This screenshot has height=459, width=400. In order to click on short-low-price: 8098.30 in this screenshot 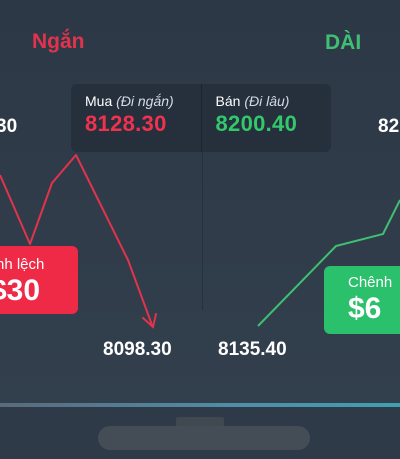, I will do `click(137, 349)`.